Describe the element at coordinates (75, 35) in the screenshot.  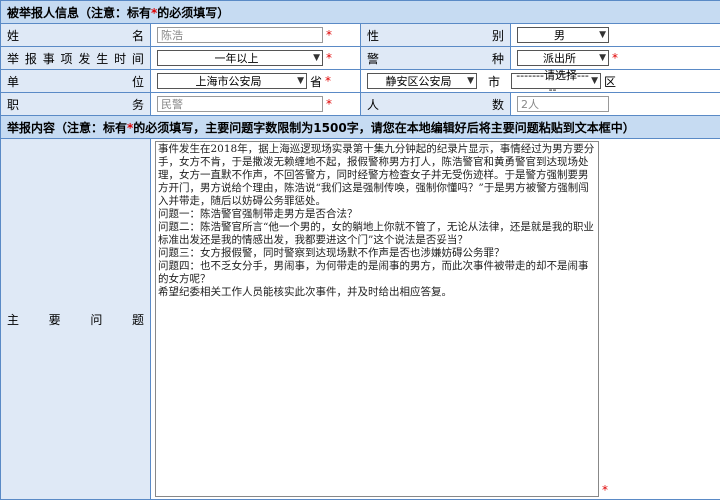
I see `name-label: 姓名` at that location.